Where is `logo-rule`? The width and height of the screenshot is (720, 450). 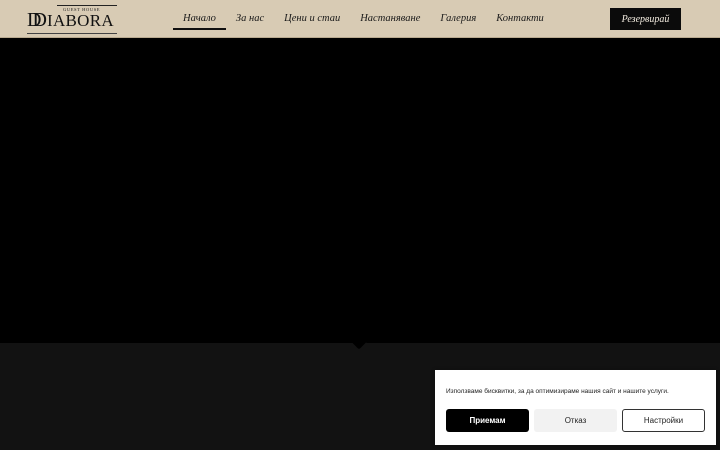 logo-rule is located at coordinates (87, 5).